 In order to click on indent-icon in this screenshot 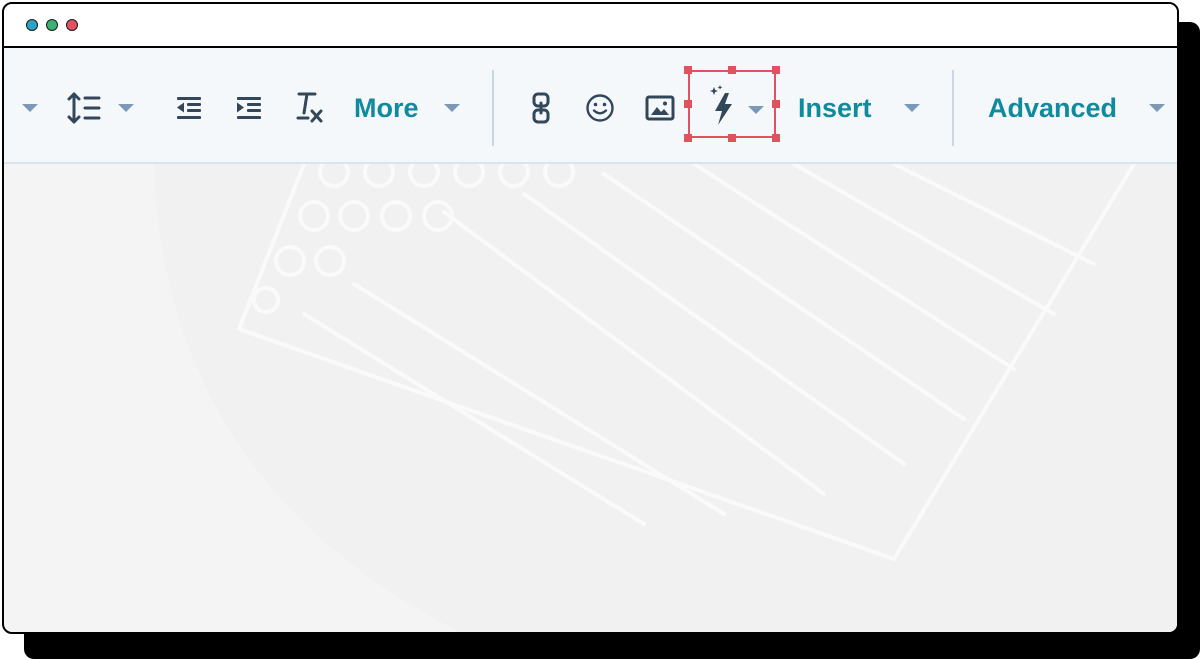, I will do `click(249, 108)`.